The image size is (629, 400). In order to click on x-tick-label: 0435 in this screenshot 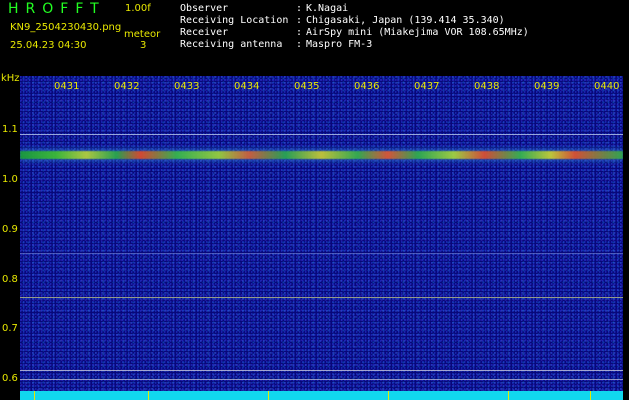, I will do `click(307, 86)`.